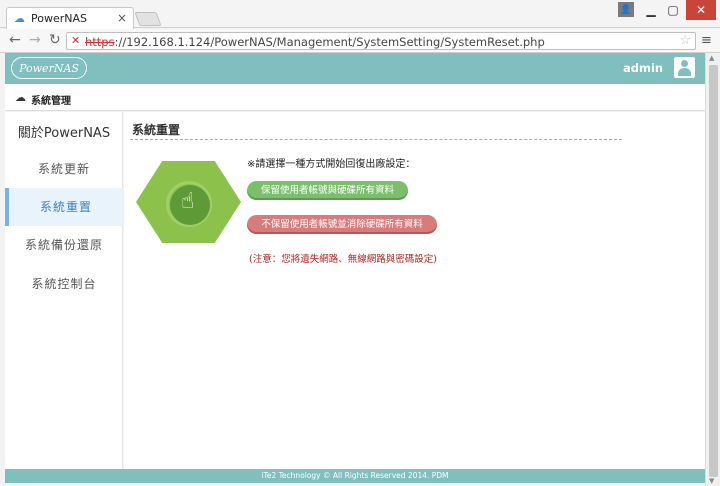 Image resolution: width=720 pixels, height=486 pixels. Describe the element at coordinates (684, 72) in the screenshot. I see `avatar-body` at that location.